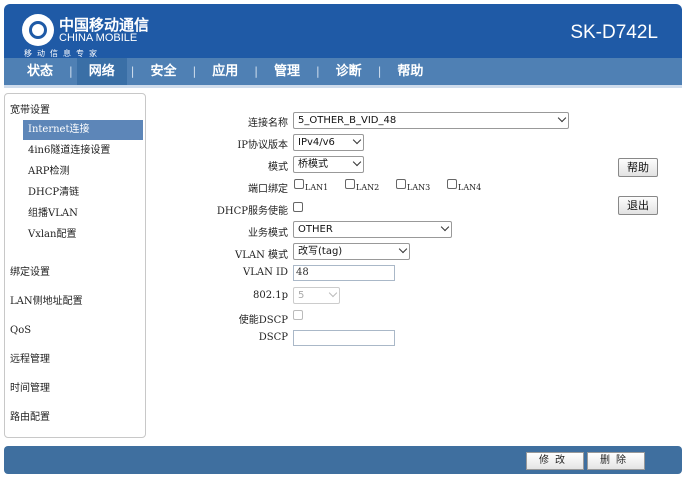 Image resolution: width=689 pixels, height=489 pixels. I want to click on lan2-checkbox, so click(350, 184).